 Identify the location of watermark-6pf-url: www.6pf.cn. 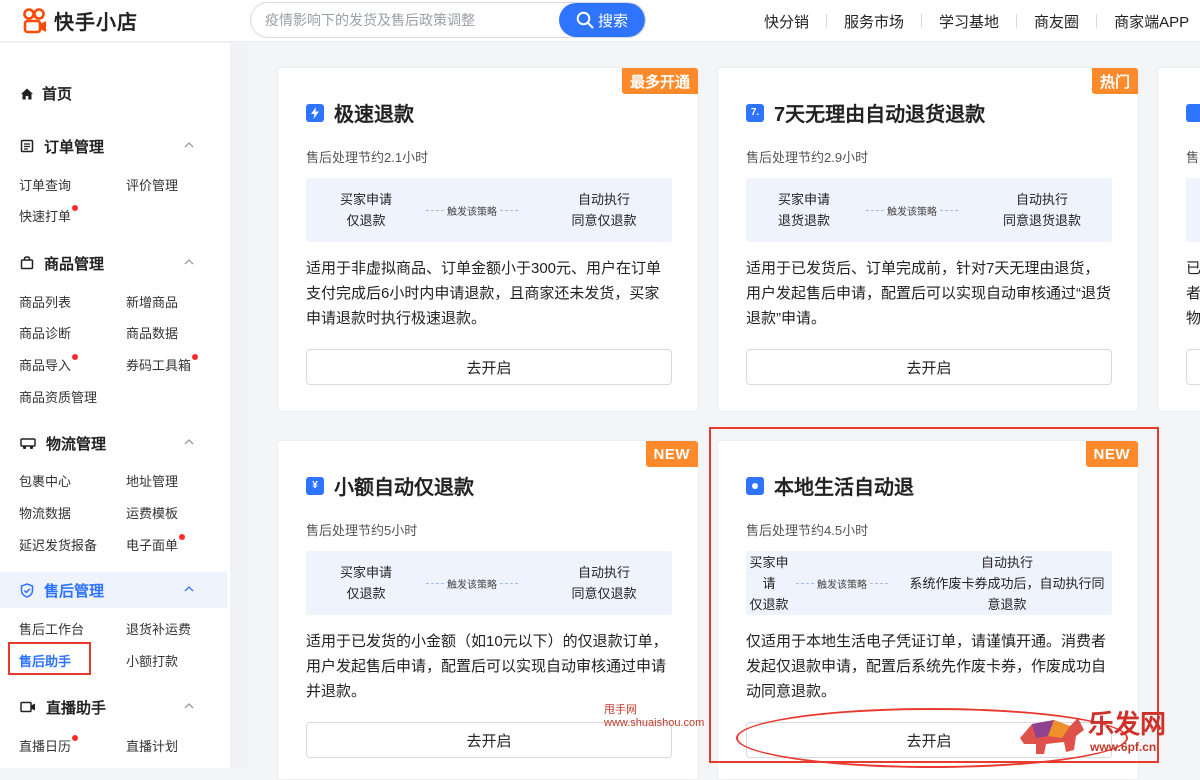
(1123, 747).